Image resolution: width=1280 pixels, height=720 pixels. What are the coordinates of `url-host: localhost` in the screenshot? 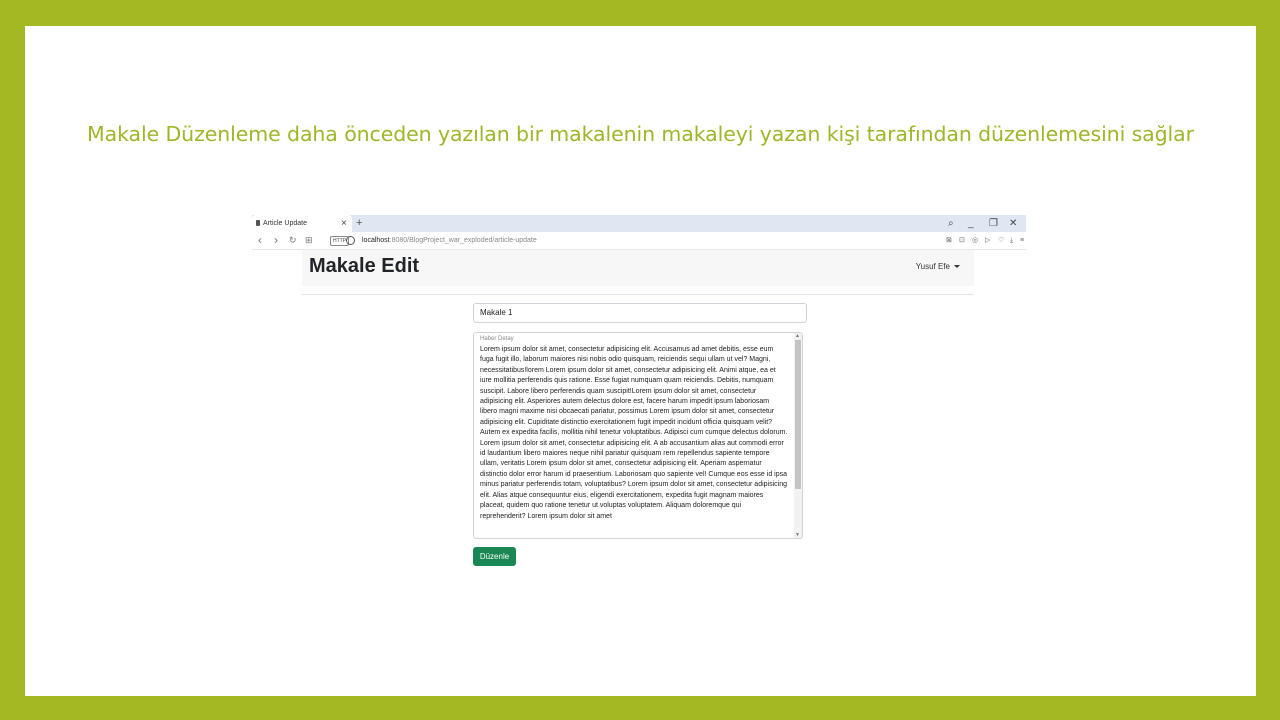 It's located at (376, 240).